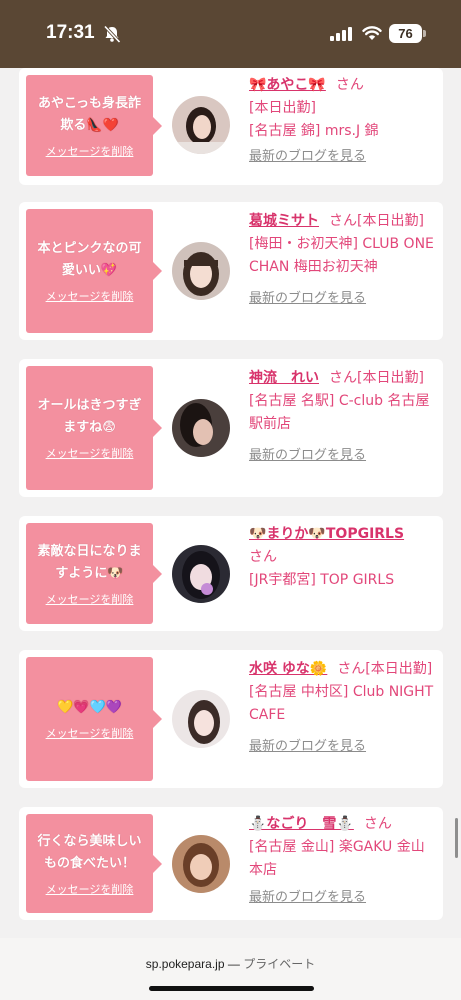 The width and height of the screenshot is (461, 1000). Describe the element at coordinates (456, 838) in the screenshot. I see `scrollbar-thumb` at that location.